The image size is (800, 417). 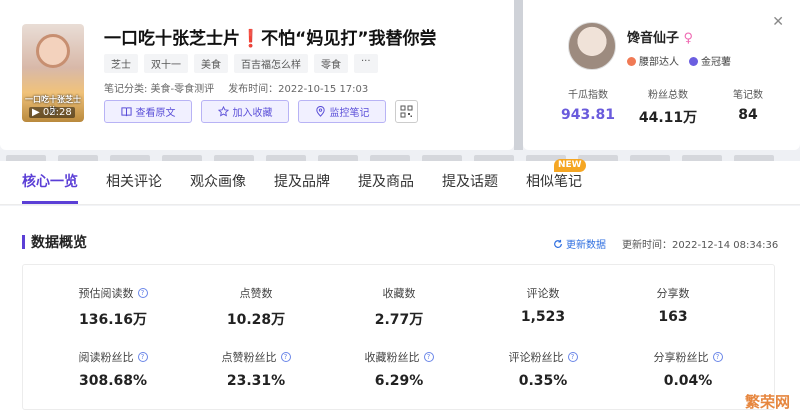 What do you see at coordinates (320, 111) in the screenshot?
I see `location-pin-icon` at bounding box center [320, 111].